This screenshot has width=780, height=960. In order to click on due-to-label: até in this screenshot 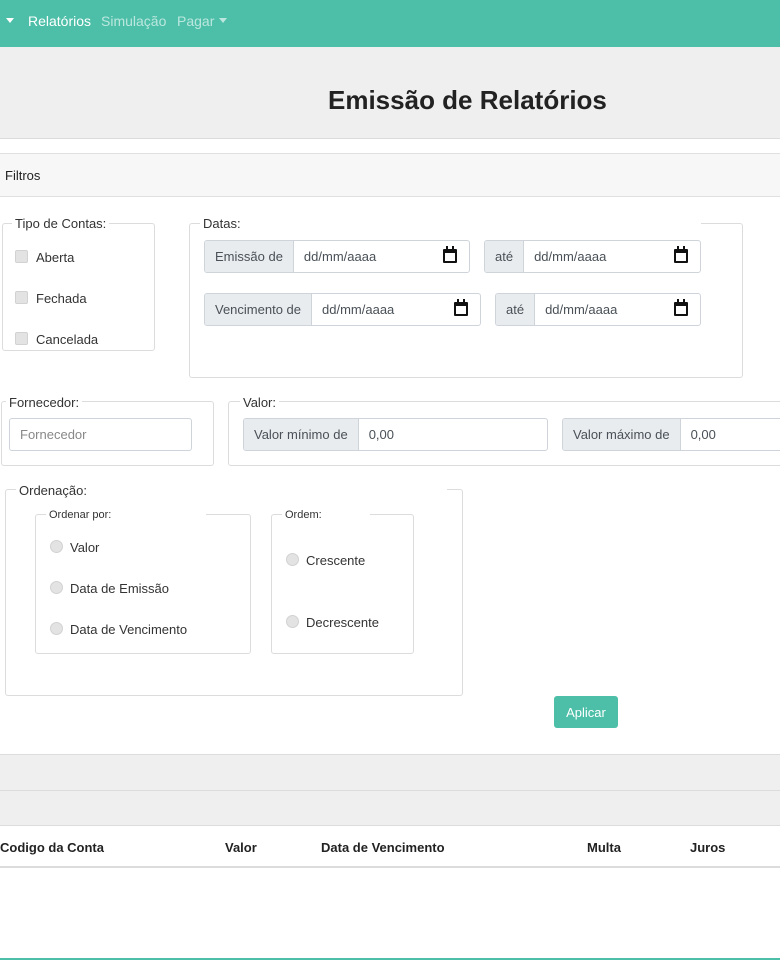, I will do `click(516, 309)`.